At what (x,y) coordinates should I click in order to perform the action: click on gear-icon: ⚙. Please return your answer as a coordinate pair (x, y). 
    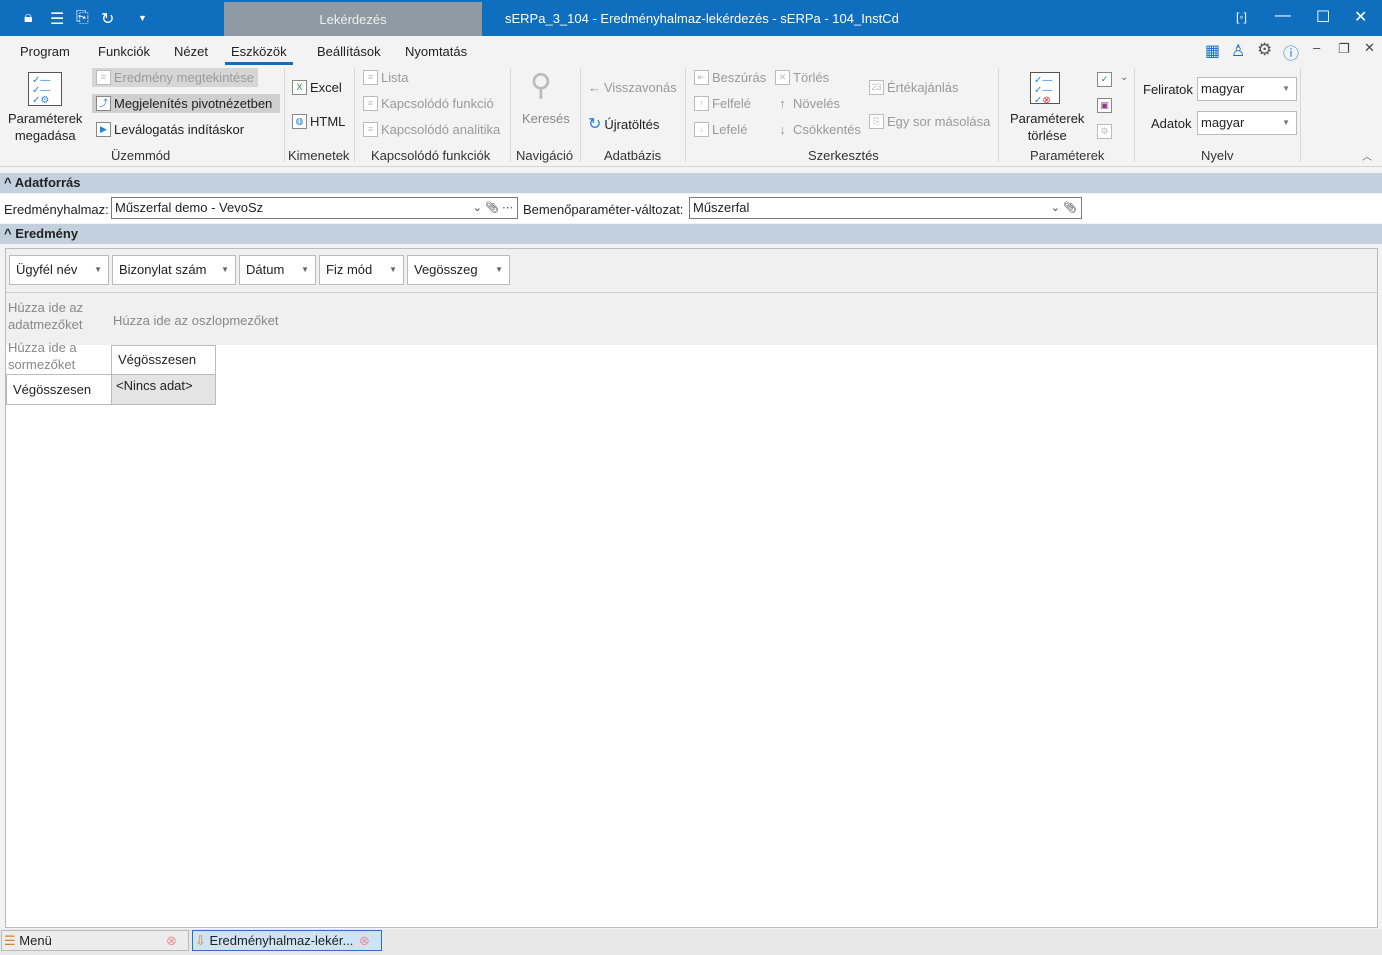
    Looking at the image, I should click on (1264, 50).